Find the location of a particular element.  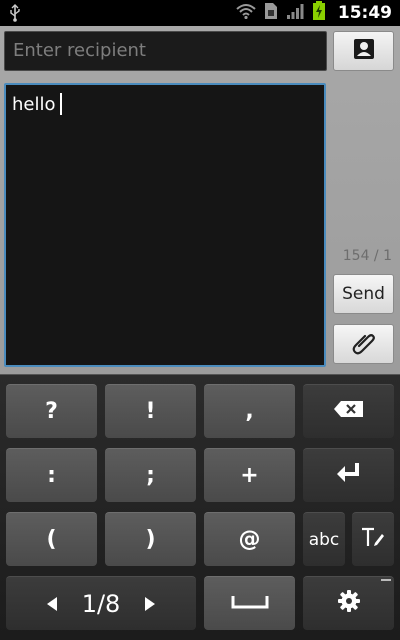

status-time: 15:49 is located at coordinates (364, 13).